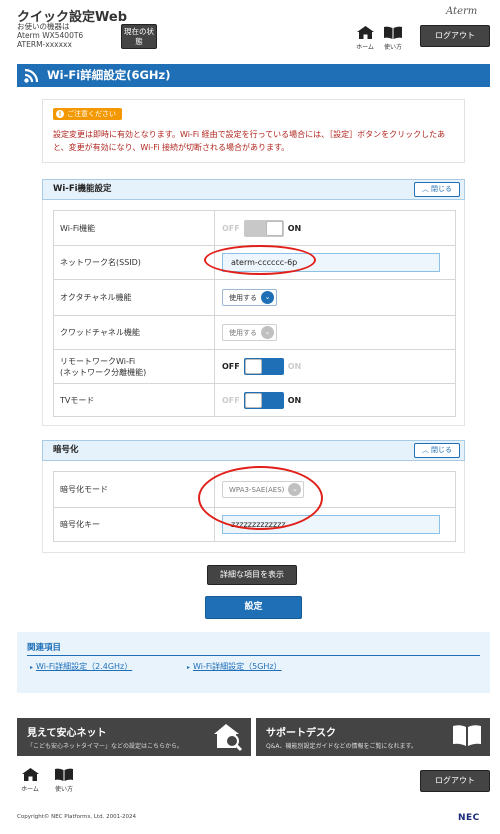 The height and width of the screenshot is (834, 500). I want to click on quad-channel-select: 使用する ⌄, so click(249, 332).